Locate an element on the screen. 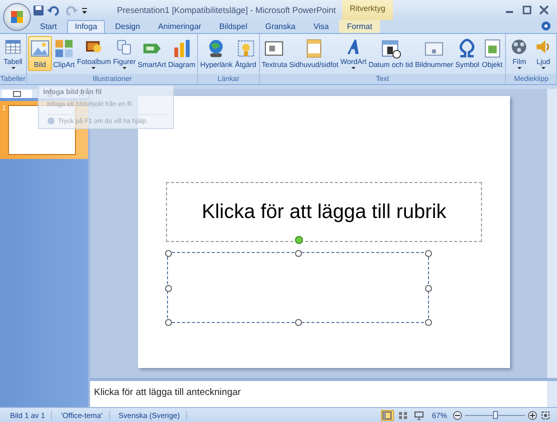  slideshow-view-button is located at coordinates (419, 415).